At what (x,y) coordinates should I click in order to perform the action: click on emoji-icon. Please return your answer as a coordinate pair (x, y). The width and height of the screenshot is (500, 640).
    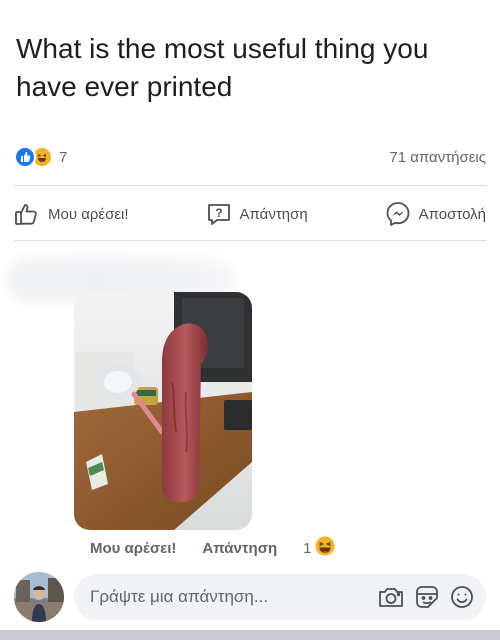
    Looking at the image, I should click on (462, 597).